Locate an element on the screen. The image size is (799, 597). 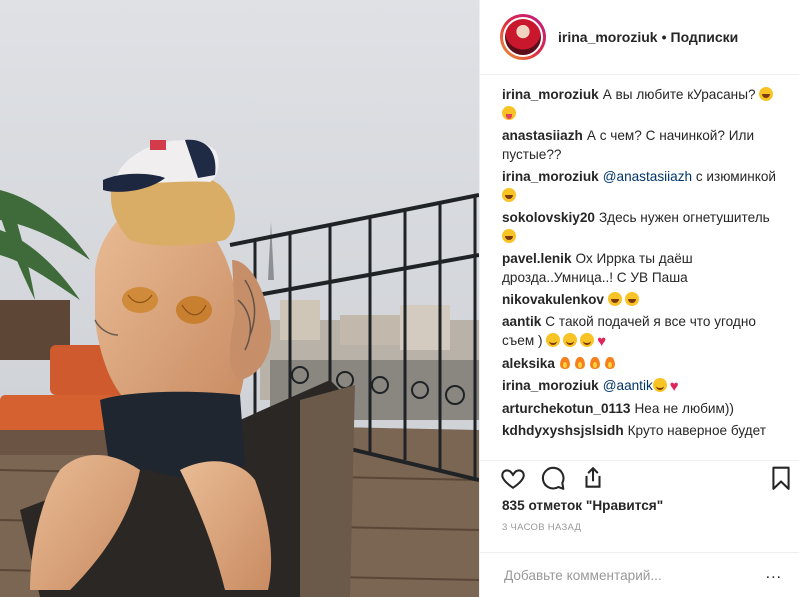
comment-username: kdhdyxyshsjslsidh is located at coordinates (563, 430).